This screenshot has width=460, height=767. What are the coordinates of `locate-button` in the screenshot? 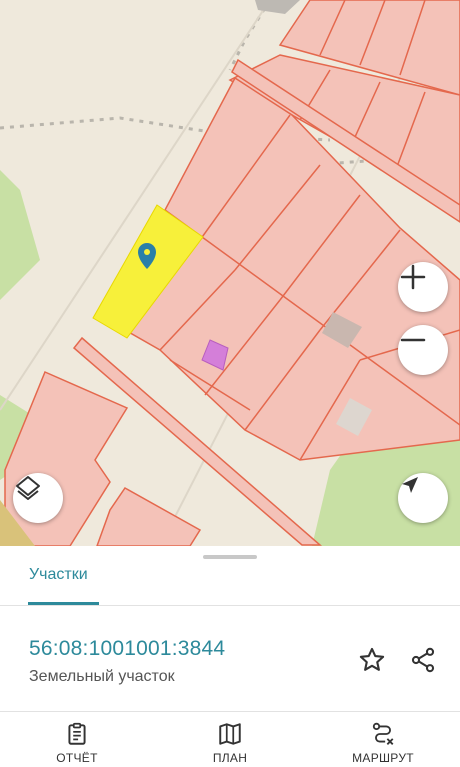 It's located at (423, 498).